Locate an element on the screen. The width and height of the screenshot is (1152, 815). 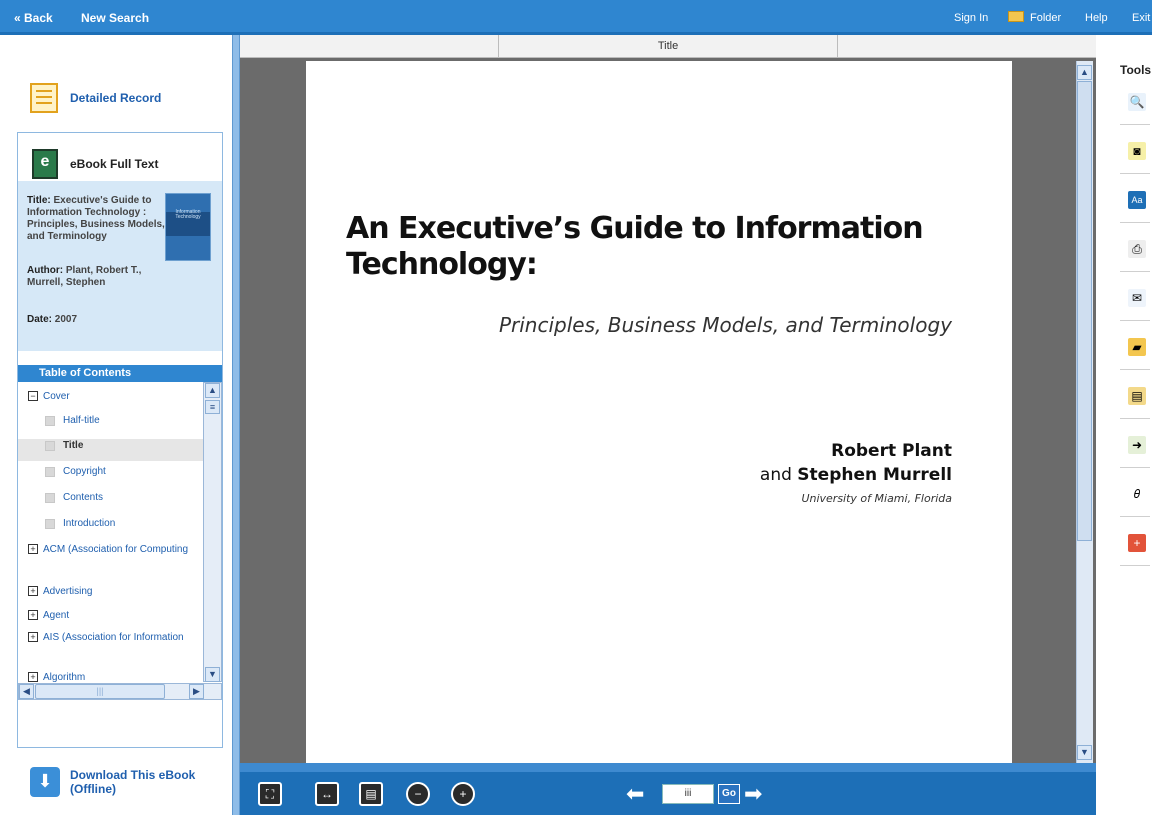
viewer-tab-bar: Title is located at coordinates (668, 46).